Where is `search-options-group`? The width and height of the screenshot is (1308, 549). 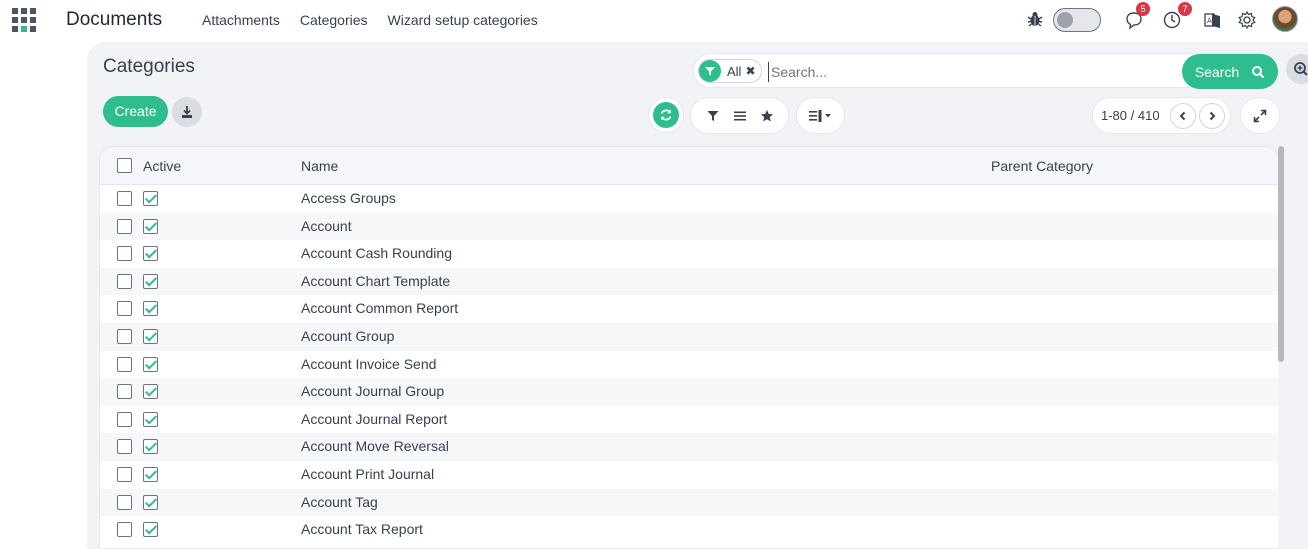
search-options-group is located at coordinates (739, 115).